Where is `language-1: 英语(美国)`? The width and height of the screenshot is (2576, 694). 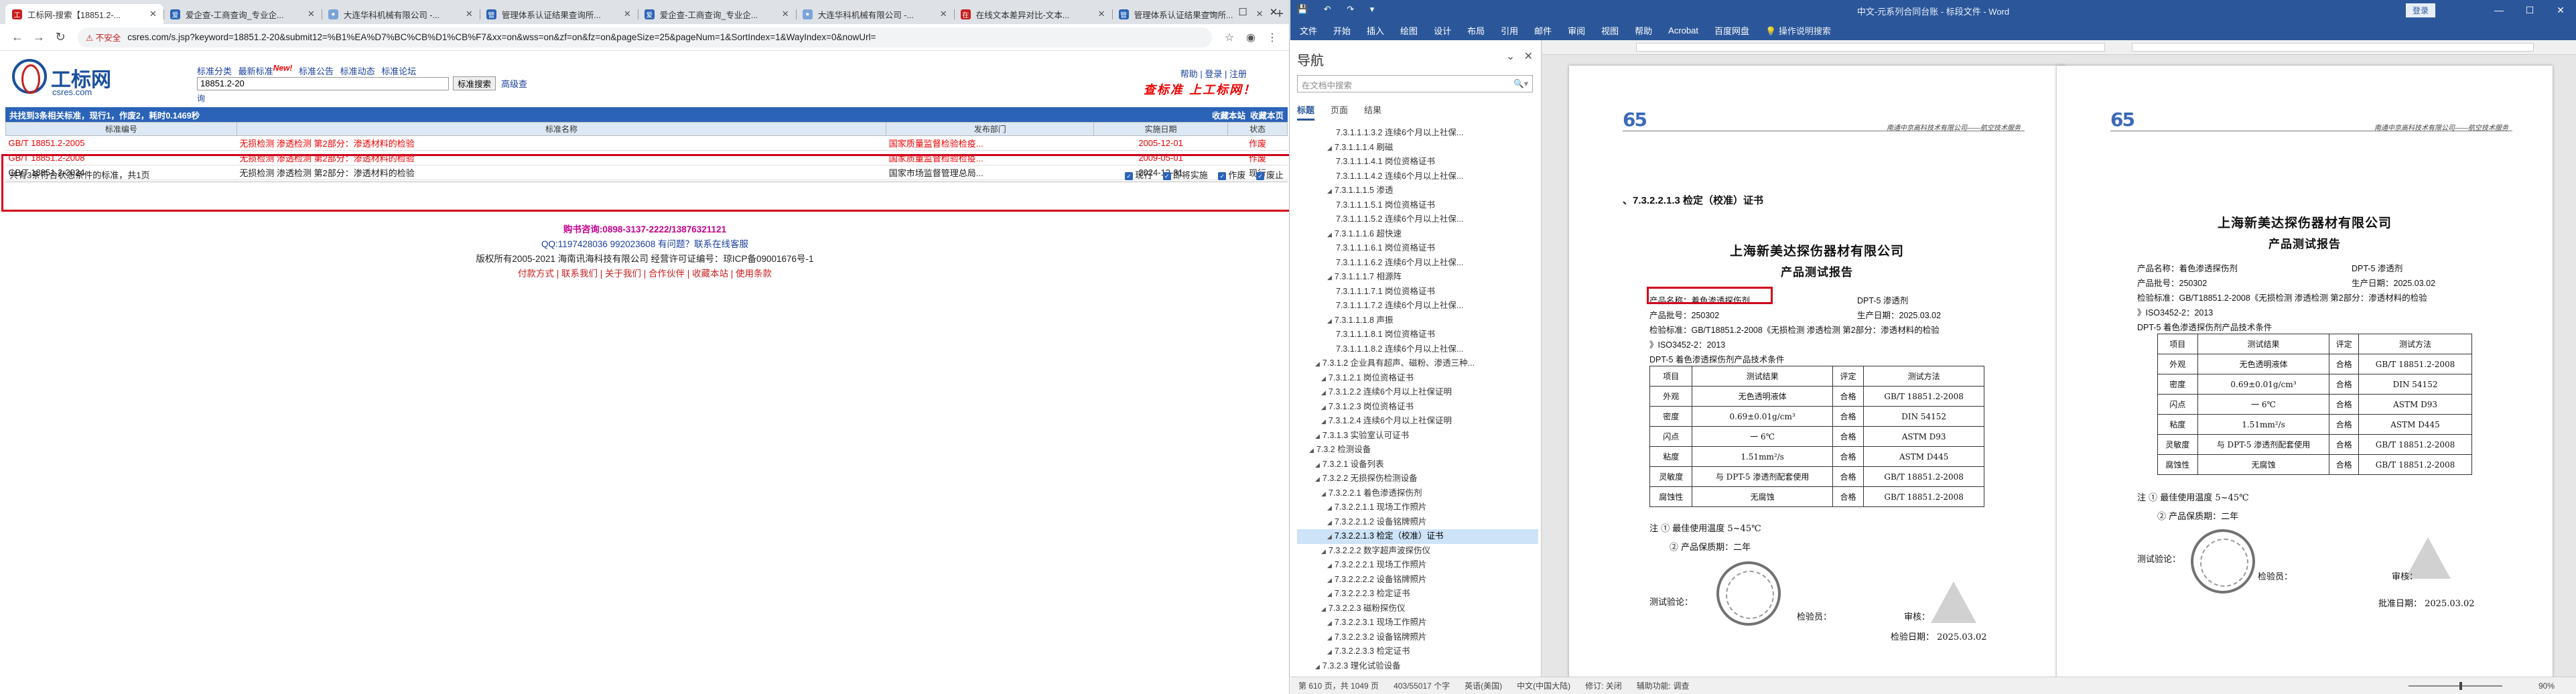 language-1: 英语(美国) is located at coordinates (1484, 685).